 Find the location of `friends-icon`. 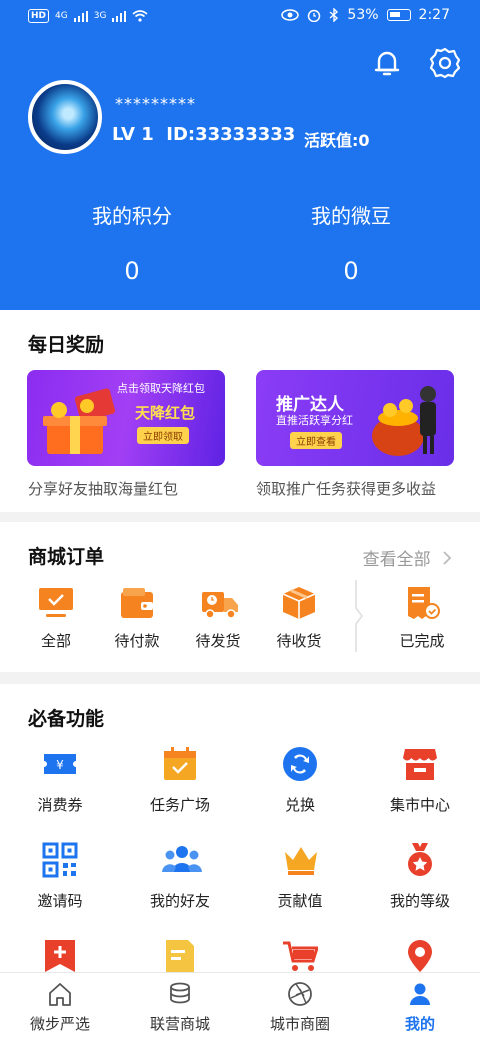

friends-icon is located at coordinates (182, 860).